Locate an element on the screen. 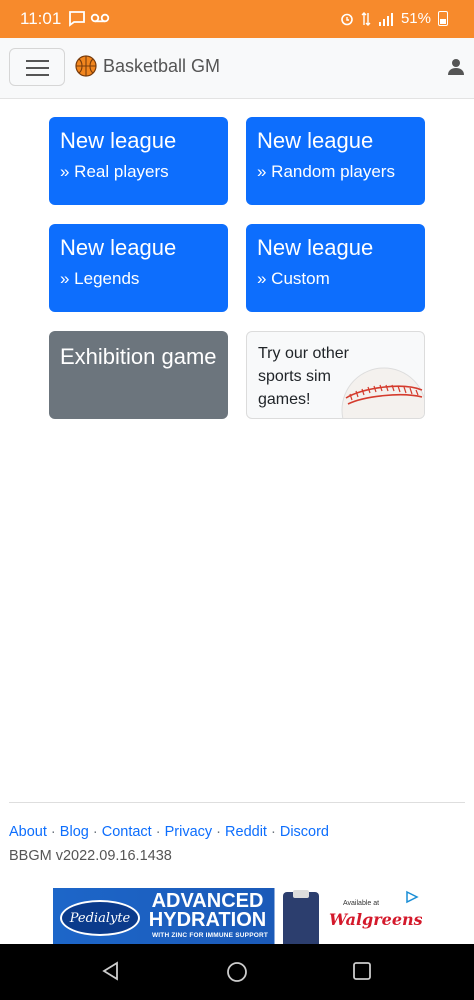 This screenshot has width=474, height=1000. ad-available-text: Available at is located at coordinates (361, 903).